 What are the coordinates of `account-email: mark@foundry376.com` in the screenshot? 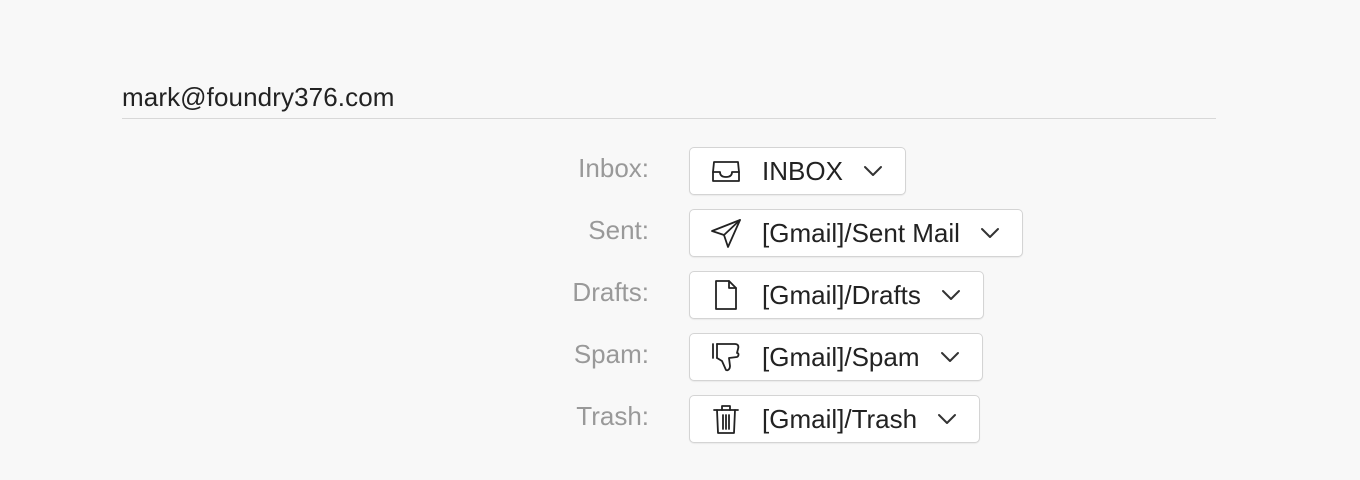 It's located at (258, 97).